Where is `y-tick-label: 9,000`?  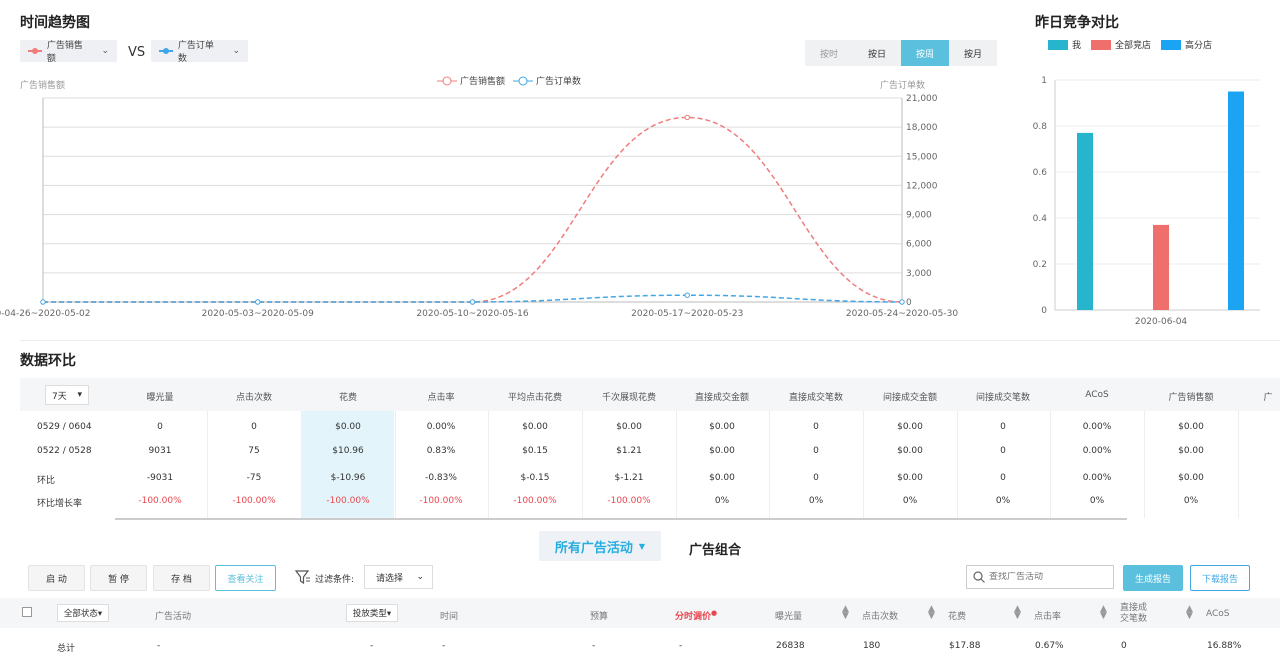
y-tick-label: 9,000 is located at coordinates (919, 216).